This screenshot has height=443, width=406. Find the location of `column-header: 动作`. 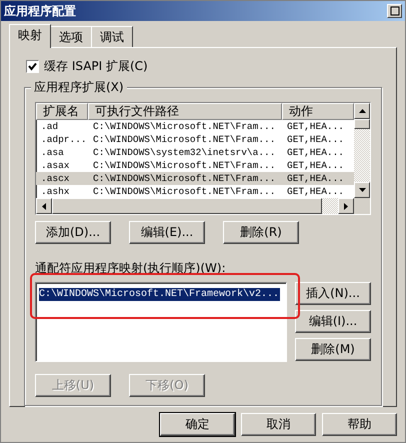

column-header: 动作 is located at coordinates (318, 111).